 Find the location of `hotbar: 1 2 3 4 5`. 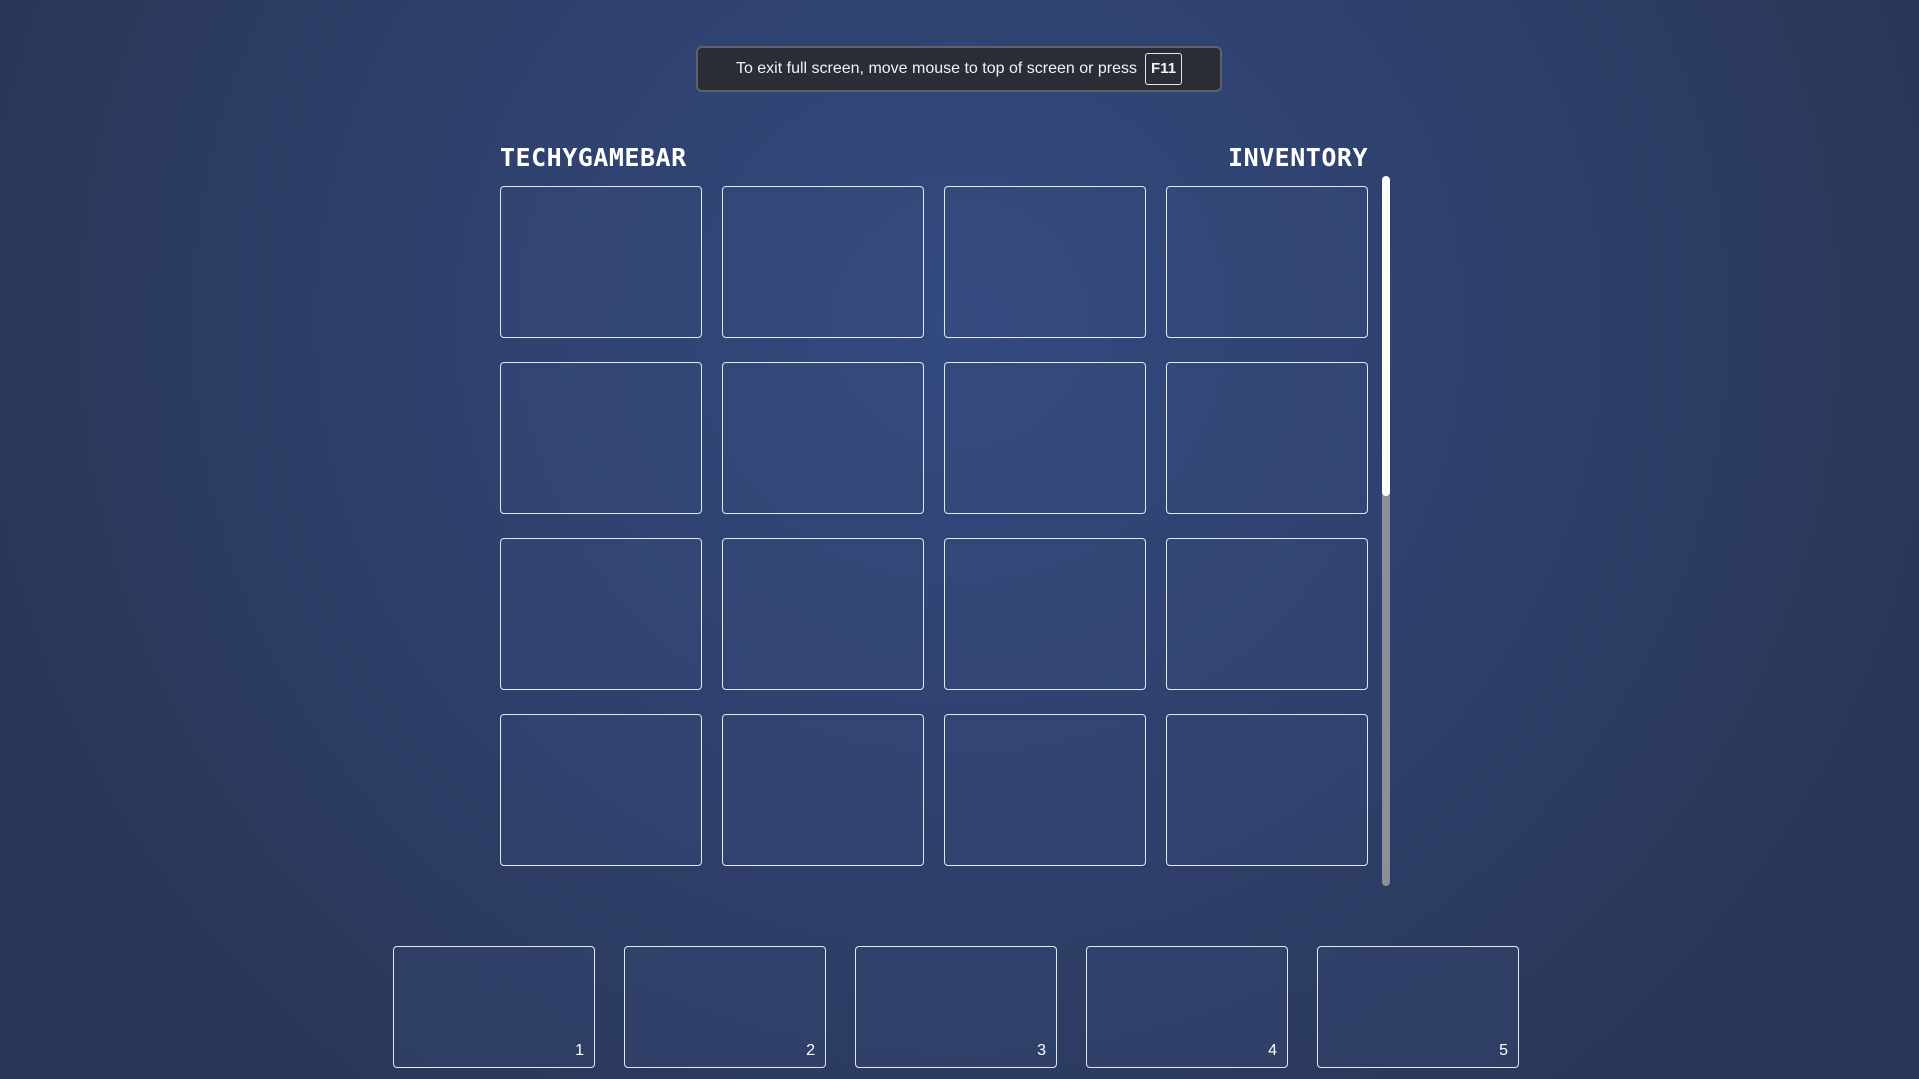

hotbar: 1 2 3 4 5 is located at coordinates (956, 1007).